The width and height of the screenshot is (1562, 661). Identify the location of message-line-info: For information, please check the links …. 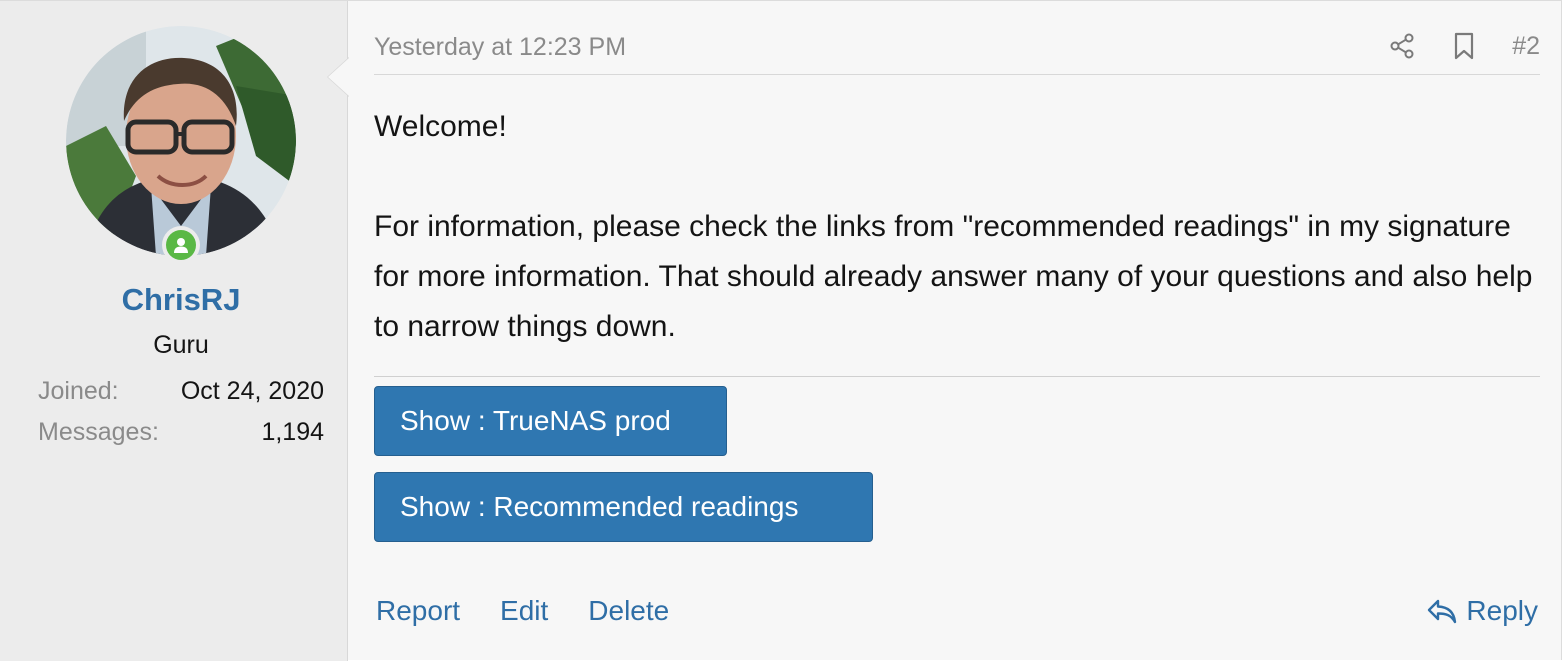
(953, 276).